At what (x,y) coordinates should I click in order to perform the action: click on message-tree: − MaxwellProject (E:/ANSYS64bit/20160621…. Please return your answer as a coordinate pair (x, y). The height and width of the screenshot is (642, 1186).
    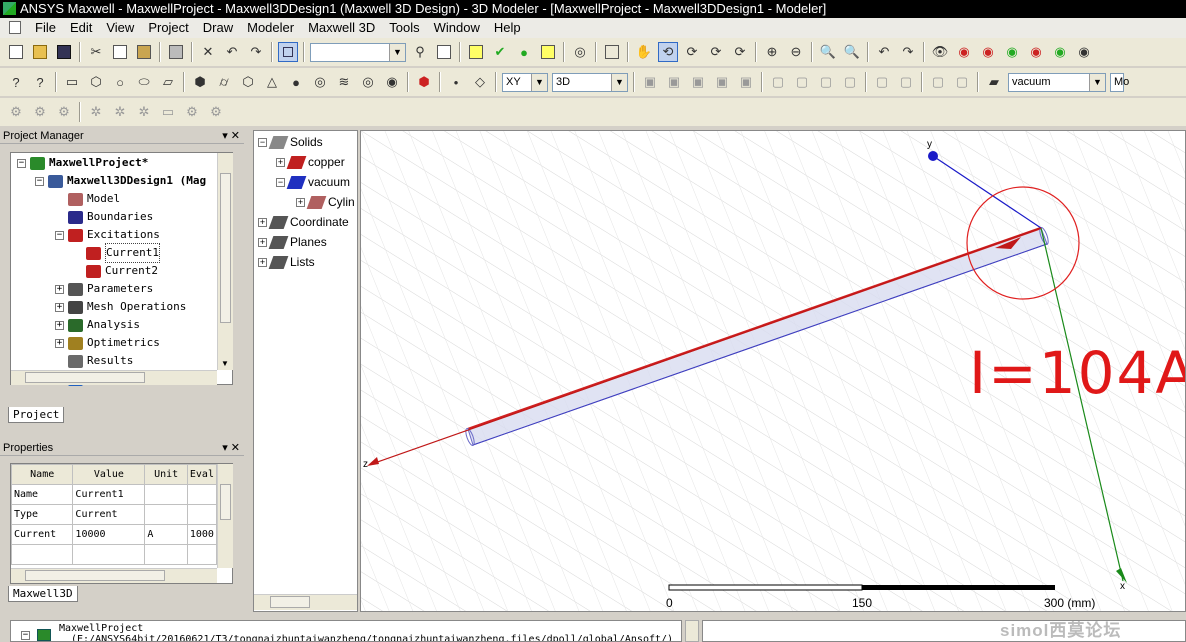
    Looking at the image, I should click on (346, 631).